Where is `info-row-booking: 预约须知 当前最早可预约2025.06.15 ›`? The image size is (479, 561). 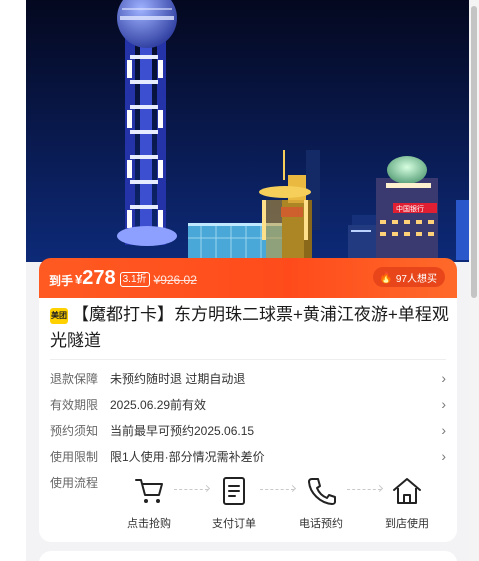
info-row-booking: 预约须知 当前最早可预约2025.06.15 › is located at coordinates (248, 430).